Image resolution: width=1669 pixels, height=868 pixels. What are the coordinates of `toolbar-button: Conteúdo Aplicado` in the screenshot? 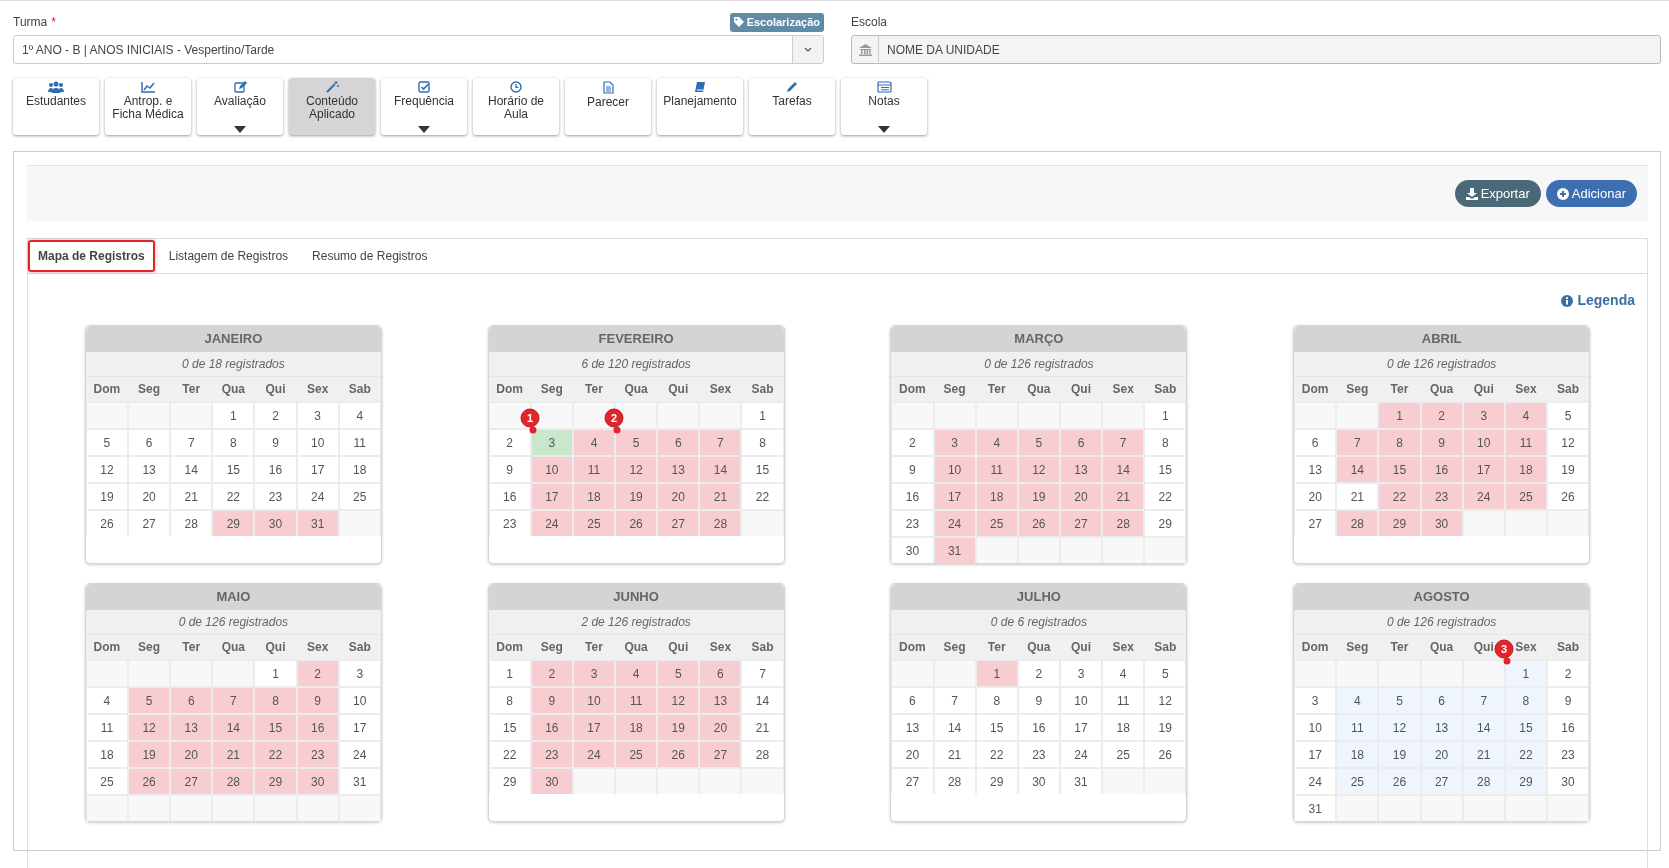 It's located at (332, 106).